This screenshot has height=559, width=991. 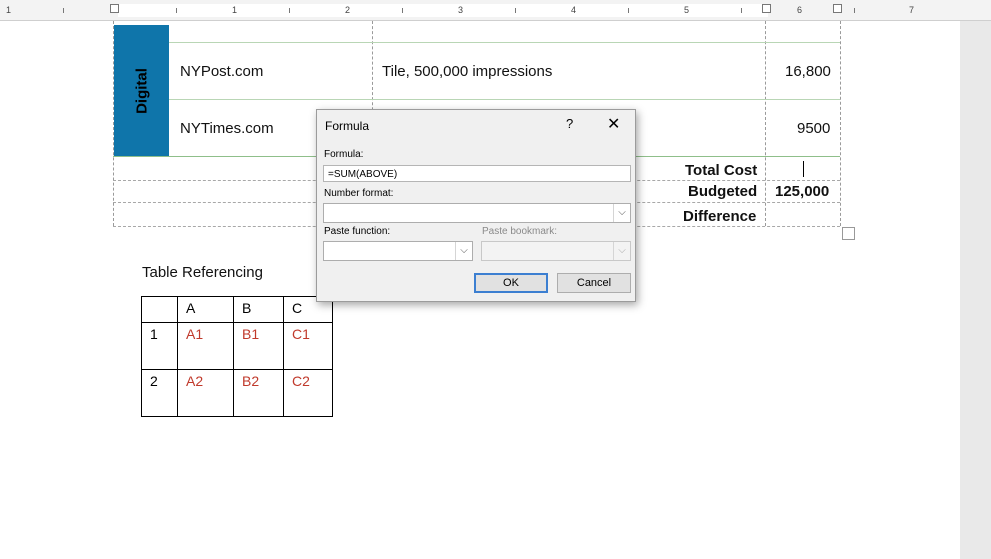 I want to click on reference-table: A B C 1 A1 B1 C1 2 A2 B2 C2, so click(x=237, y=356).